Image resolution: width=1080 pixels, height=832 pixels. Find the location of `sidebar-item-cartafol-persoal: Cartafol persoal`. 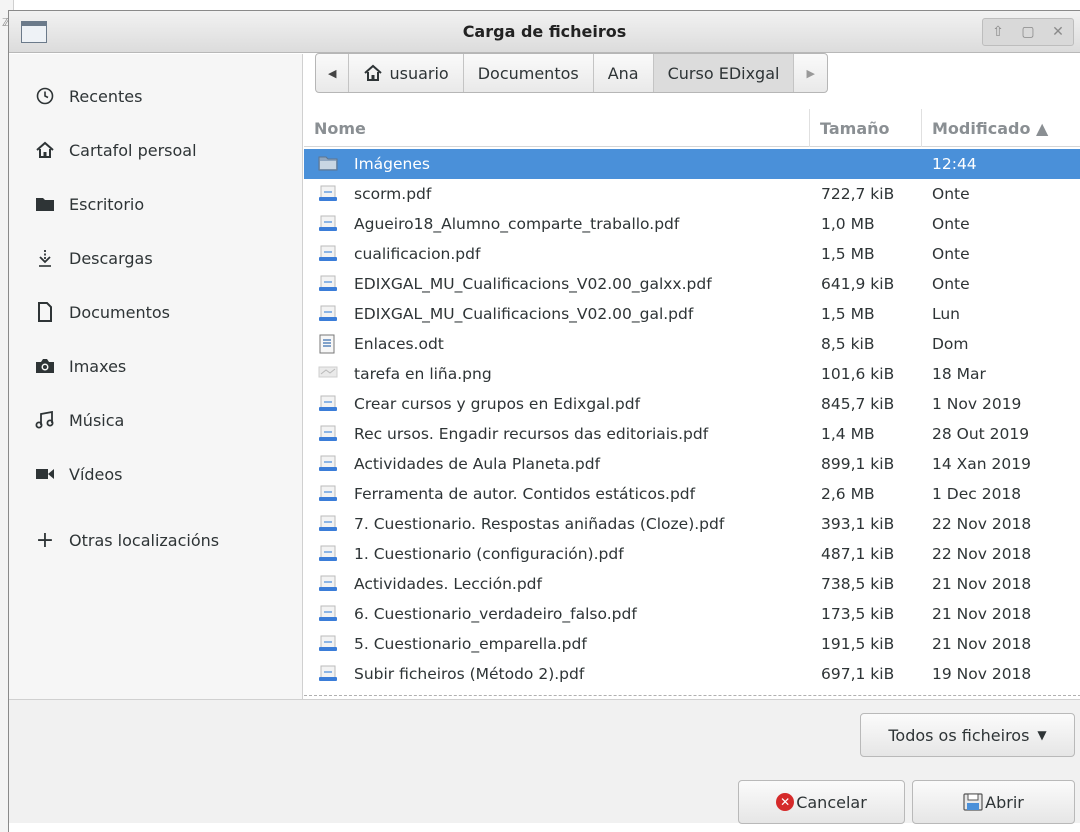

sidebar-item-cartafol-persoal: Cartafol persoal is located at coordinates (156, 150).